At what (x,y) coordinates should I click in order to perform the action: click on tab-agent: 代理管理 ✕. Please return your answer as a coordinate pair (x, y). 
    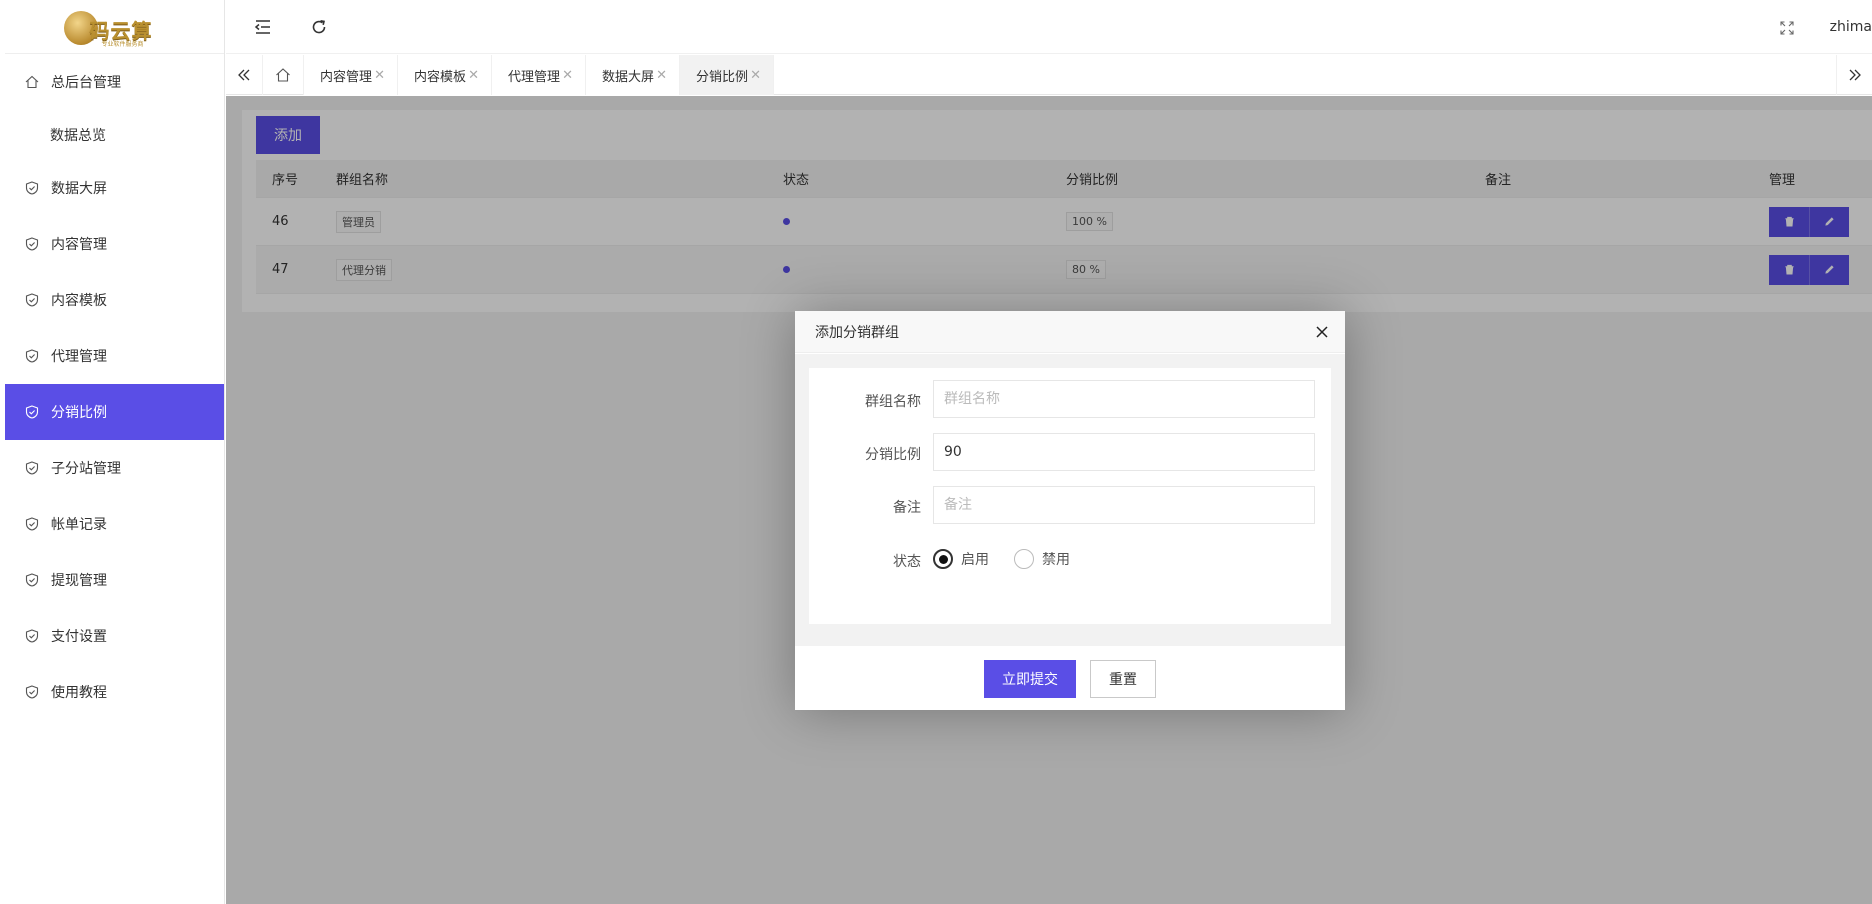
    Looking at the image, I should click on (539, 75).